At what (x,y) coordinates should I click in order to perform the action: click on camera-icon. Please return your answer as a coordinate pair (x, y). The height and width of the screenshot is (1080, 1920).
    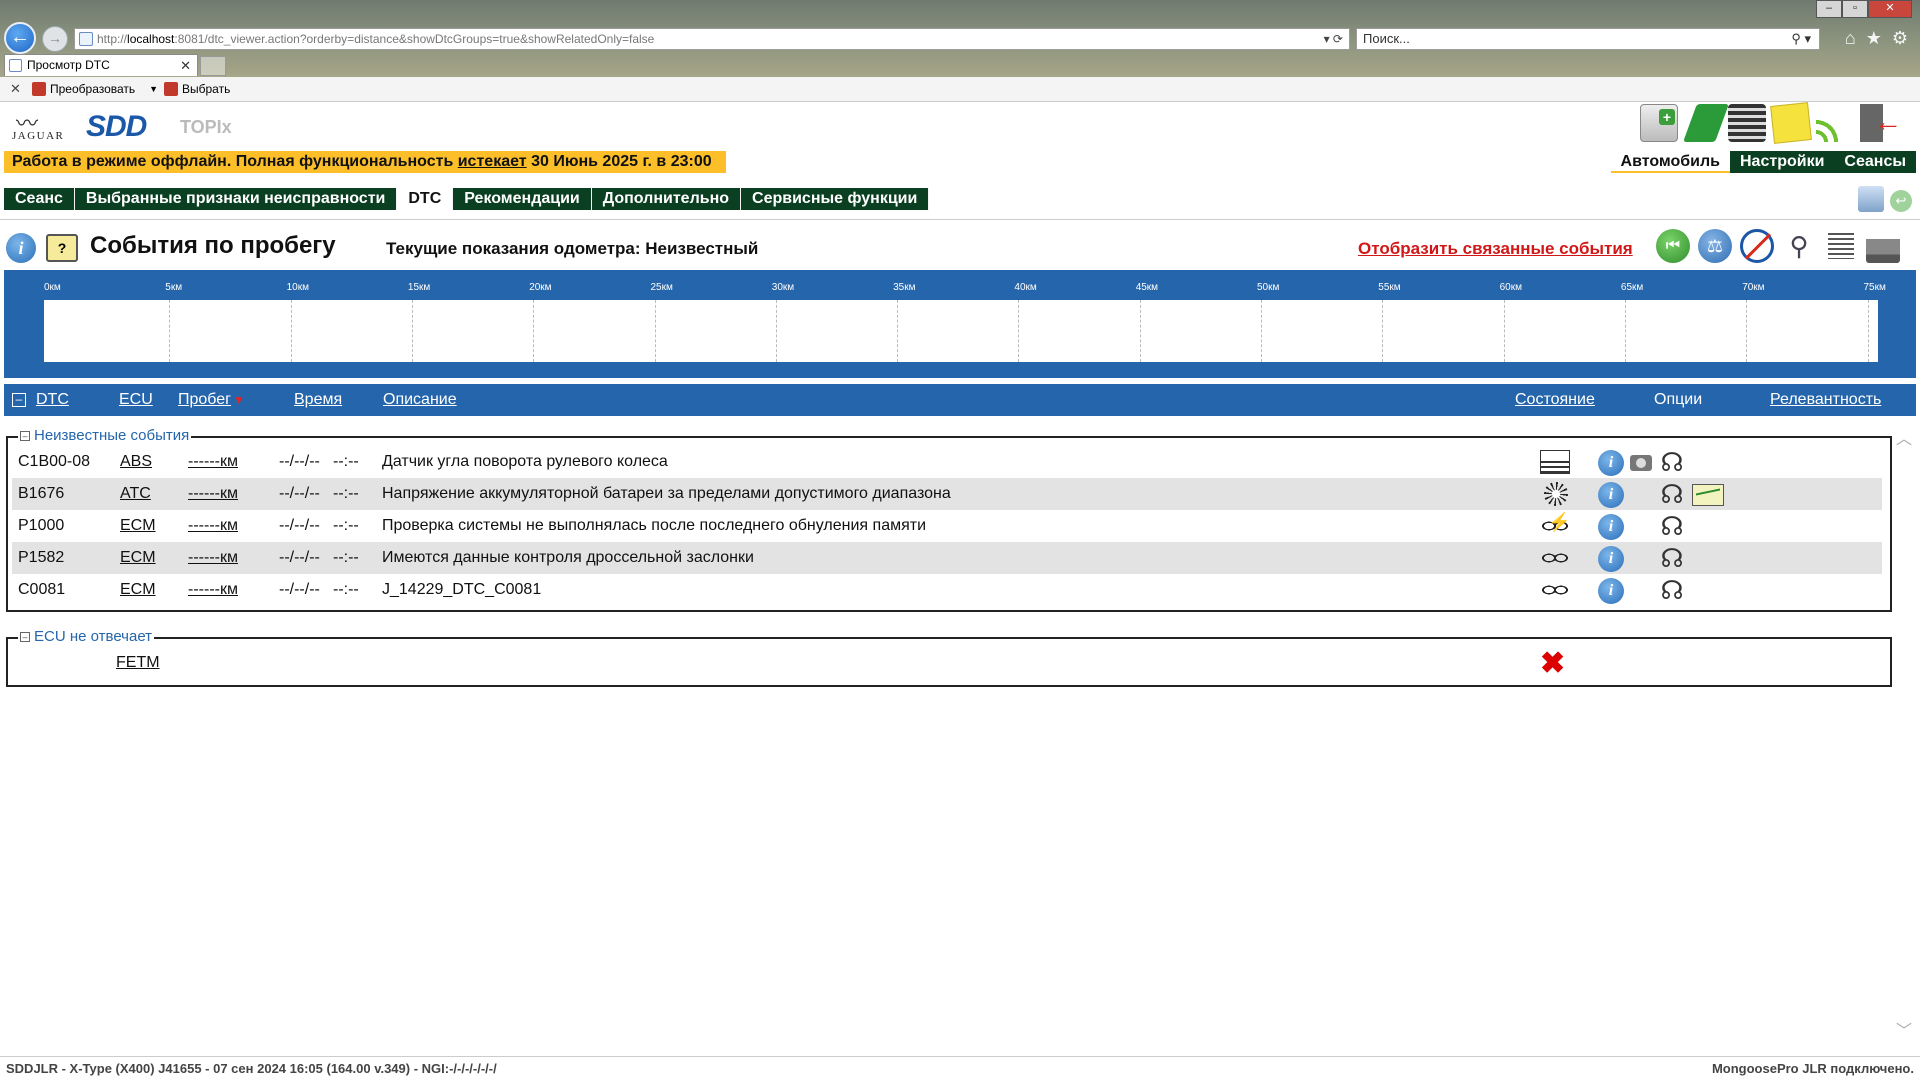
    Looking at the image, I should click on (1641, 463).